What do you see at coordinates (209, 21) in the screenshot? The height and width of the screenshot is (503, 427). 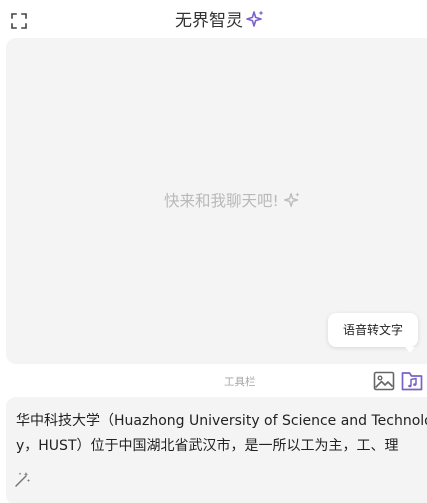 I see `app-title: 无界智灵` at bounding box center [209, 21].